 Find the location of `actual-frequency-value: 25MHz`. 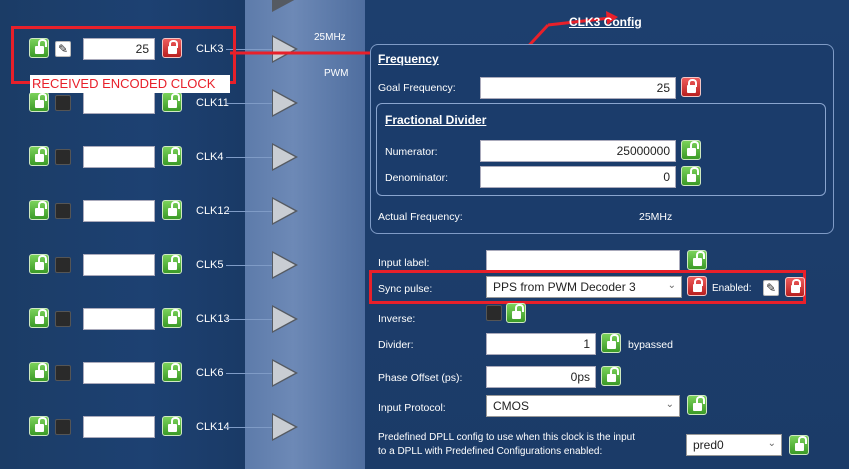

actual-frequency-value: 25MHz is located at coordinates (656, 217).